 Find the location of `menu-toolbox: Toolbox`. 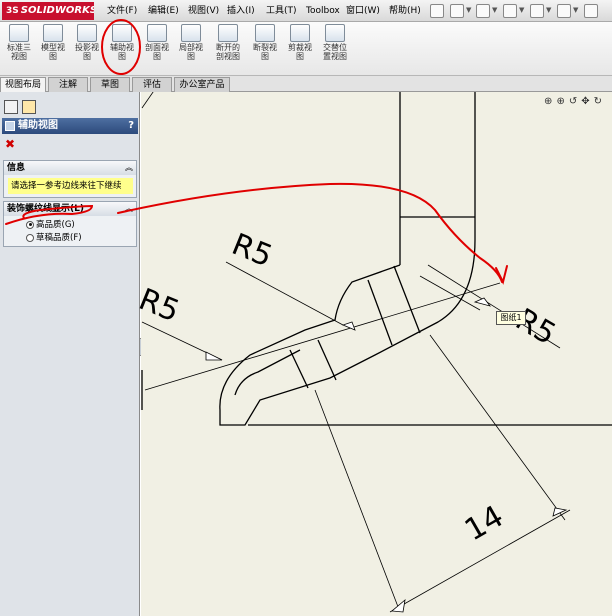

menu-toolbox: Toolbox is located at coordinates (323, 11).